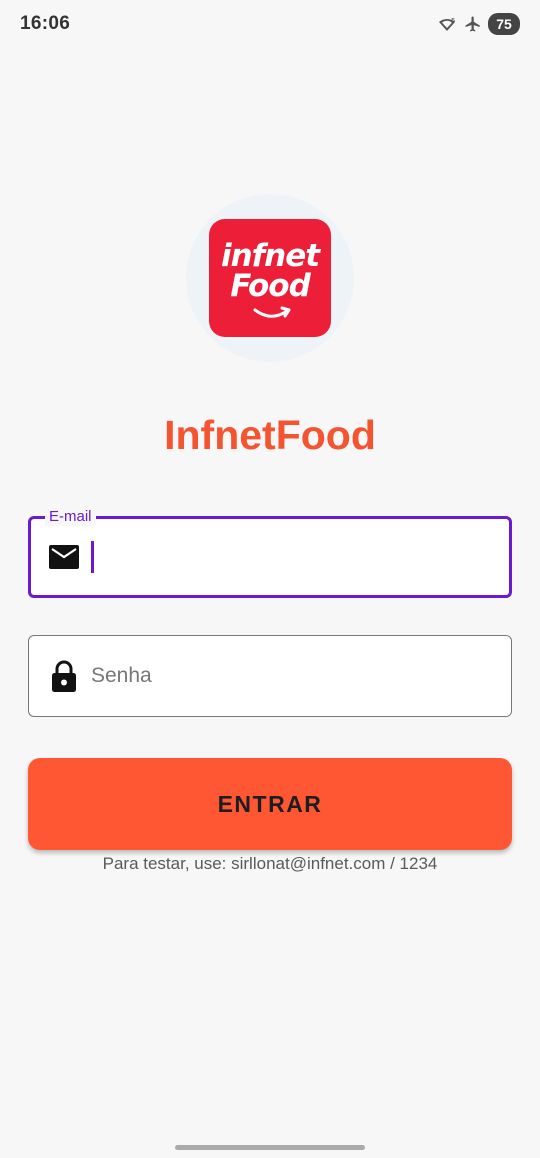 The height and width of the screenshot is (1158, 540). I want to click on logo-text-line2: Food, so click(270, 286).